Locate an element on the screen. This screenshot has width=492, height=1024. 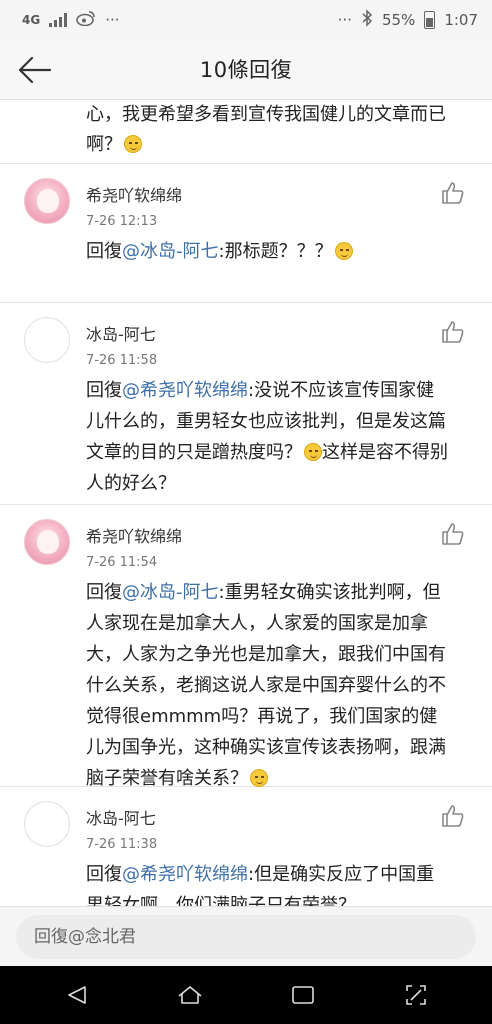
comment-body: 回復@冰岛-阿七:那标题？？？ is located at coordinates (269, 251).